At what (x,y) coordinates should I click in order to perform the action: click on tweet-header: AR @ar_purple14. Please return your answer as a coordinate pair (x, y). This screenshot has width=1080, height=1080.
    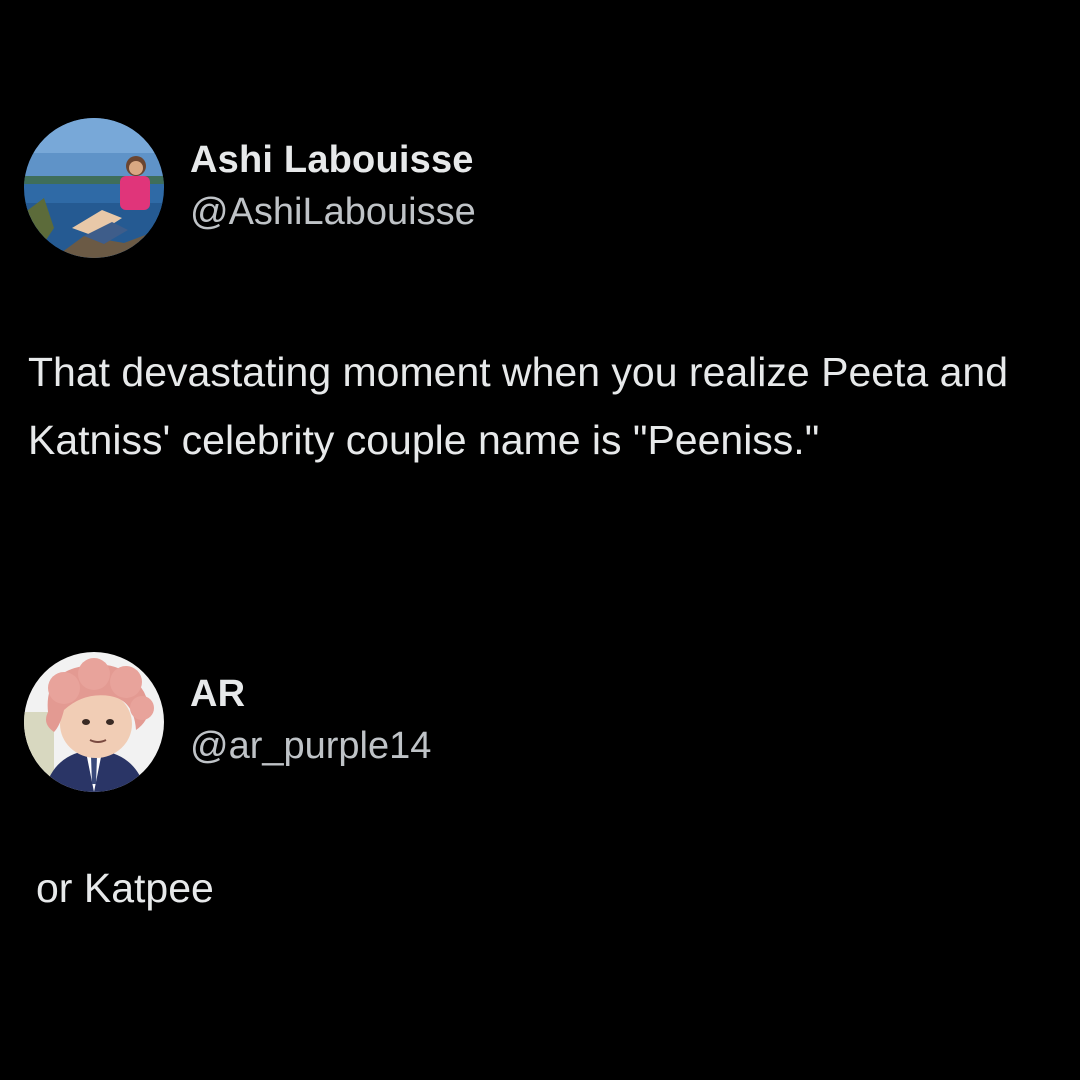
    Looking at the image, I should click on (540, 724).